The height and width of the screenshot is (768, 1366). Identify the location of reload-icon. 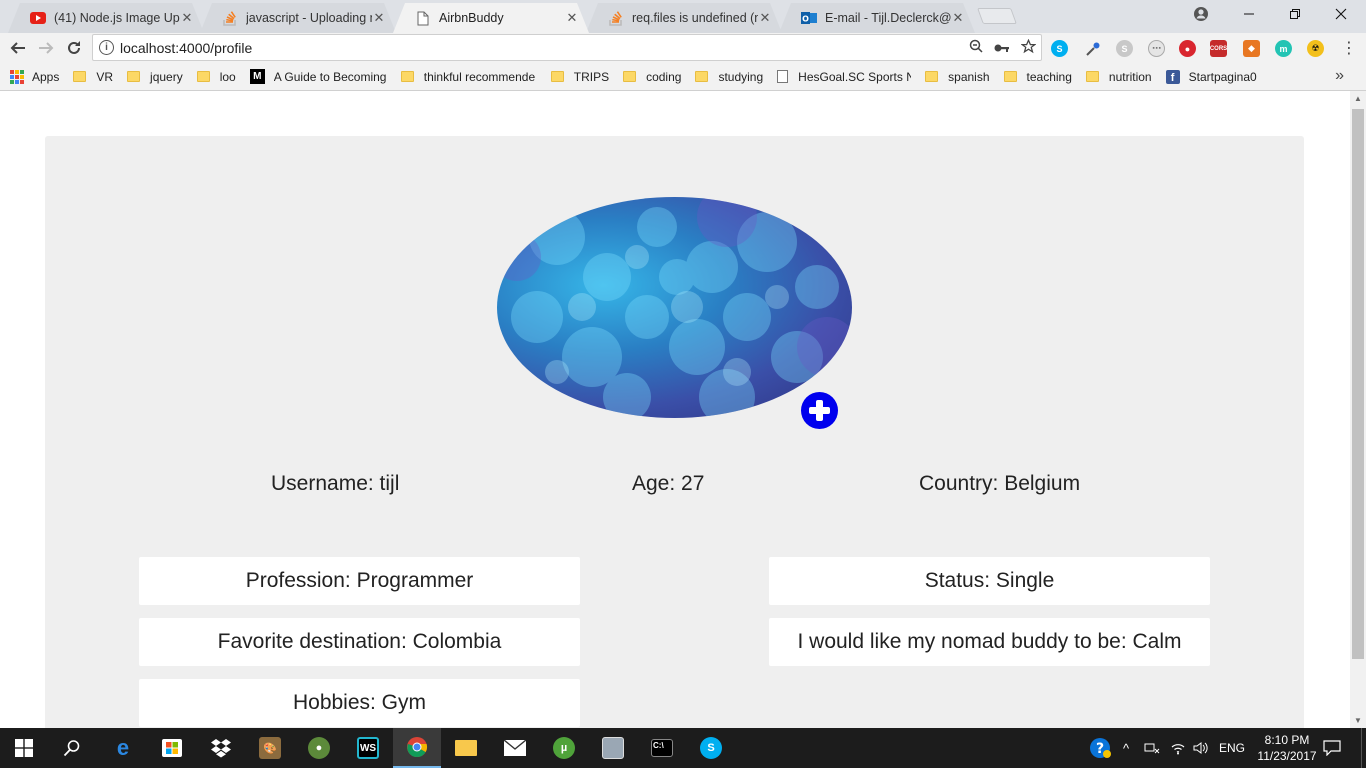
(74, 48).